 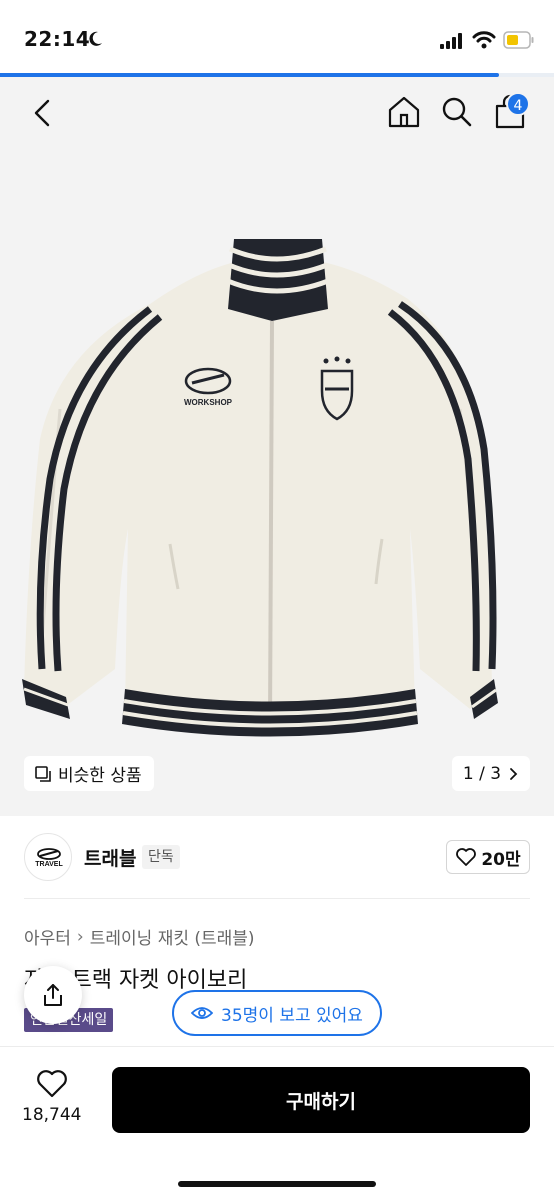 I want to click on breadcrumb-category: 아우터, so click(x=47, y=936).